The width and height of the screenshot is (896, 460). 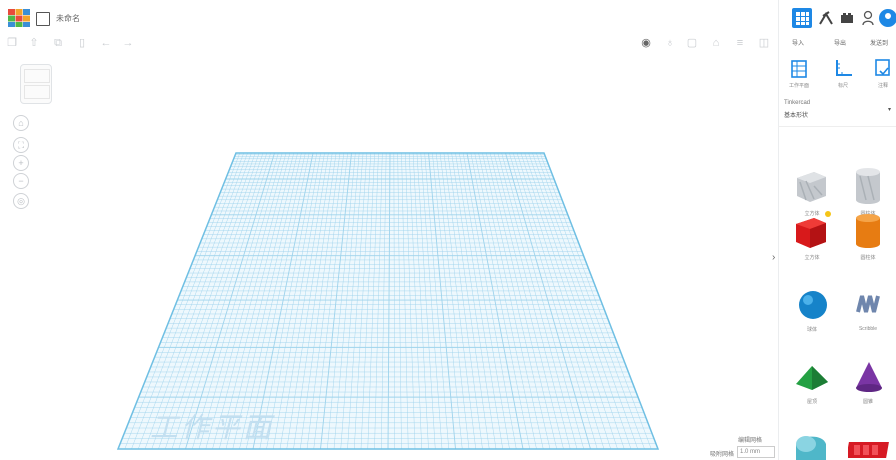 I want to click on redo-icon: →, so click(x=128, y=43).